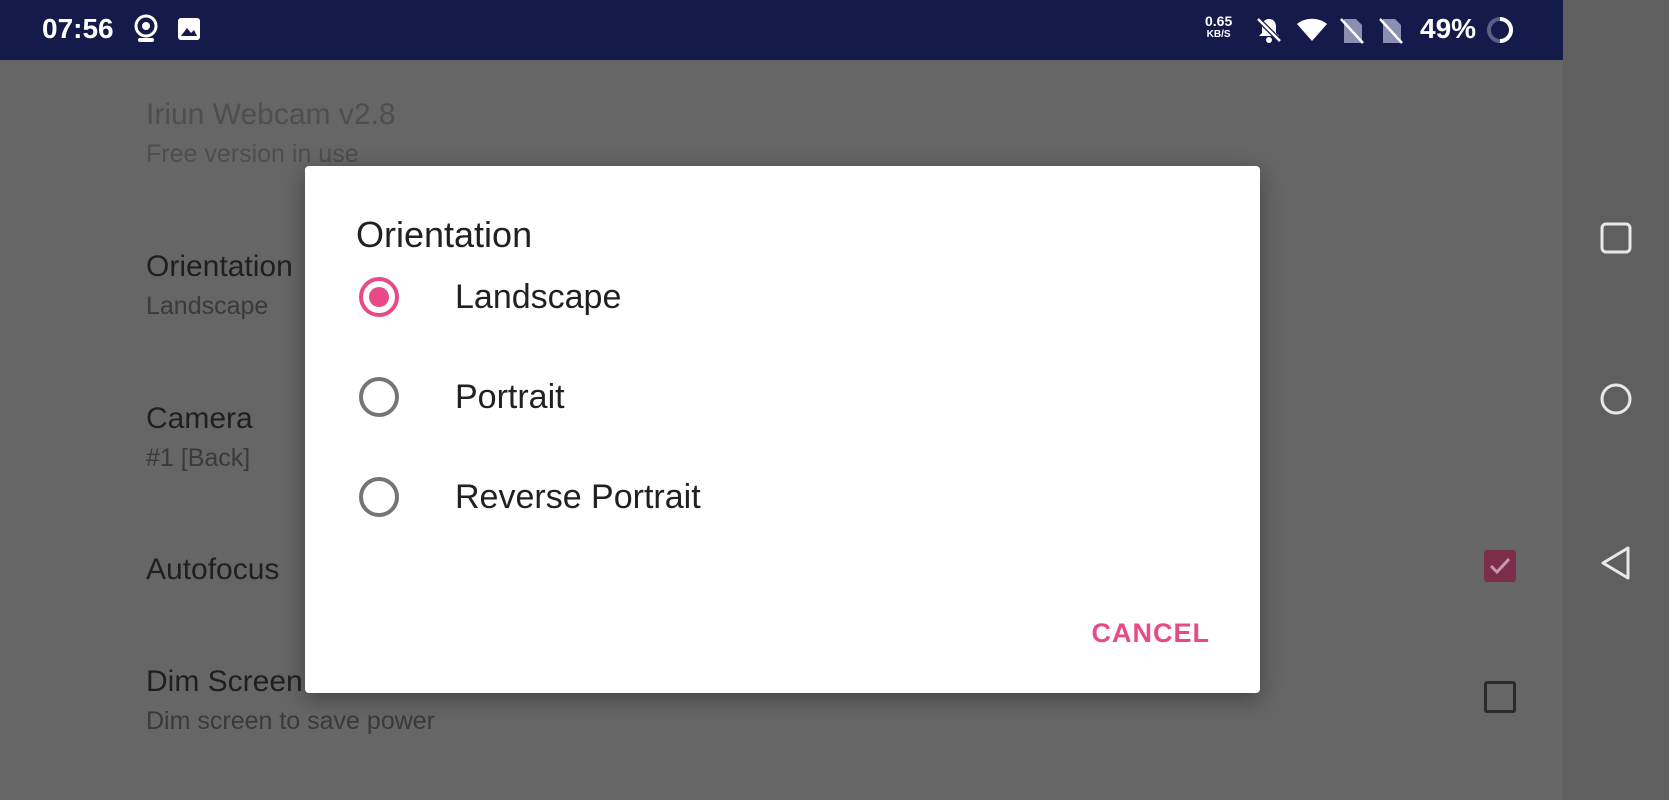 The height and width of the screenshot is (800, 1669). I want to click on webcam-icon, so click(146, 31).